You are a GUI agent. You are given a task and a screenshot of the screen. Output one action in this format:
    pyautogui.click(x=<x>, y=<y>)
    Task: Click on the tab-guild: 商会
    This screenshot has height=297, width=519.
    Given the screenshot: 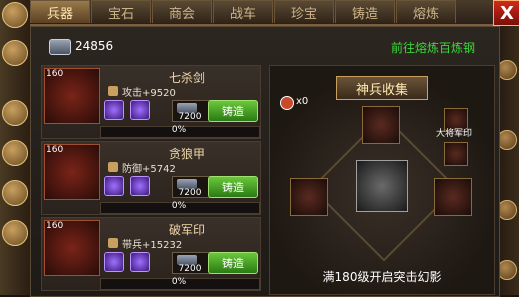 What is the action you would take?
    pyautogui.click(x=182, y=11)
    